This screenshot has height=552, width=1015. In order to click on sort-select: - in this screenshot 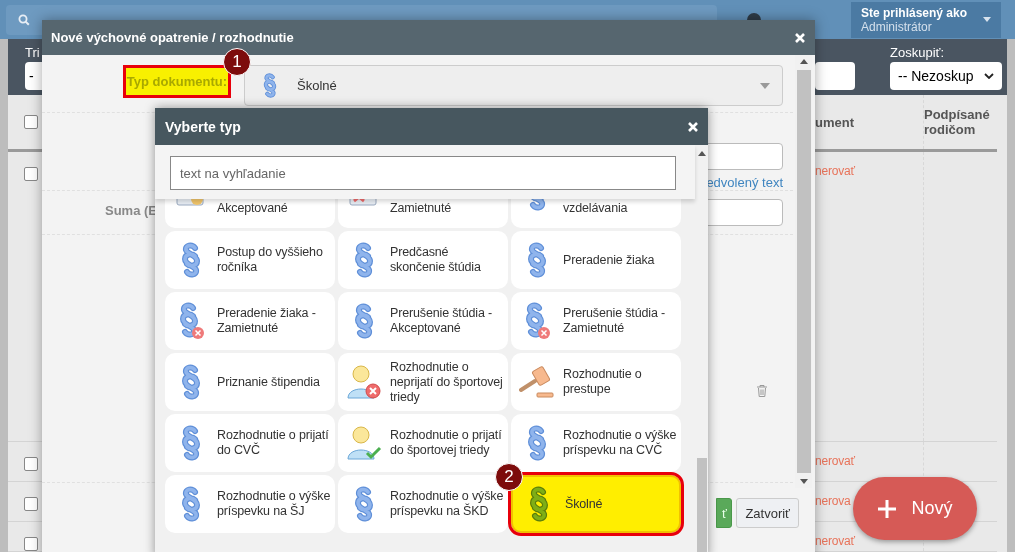, I will do `click(33, 76)`.